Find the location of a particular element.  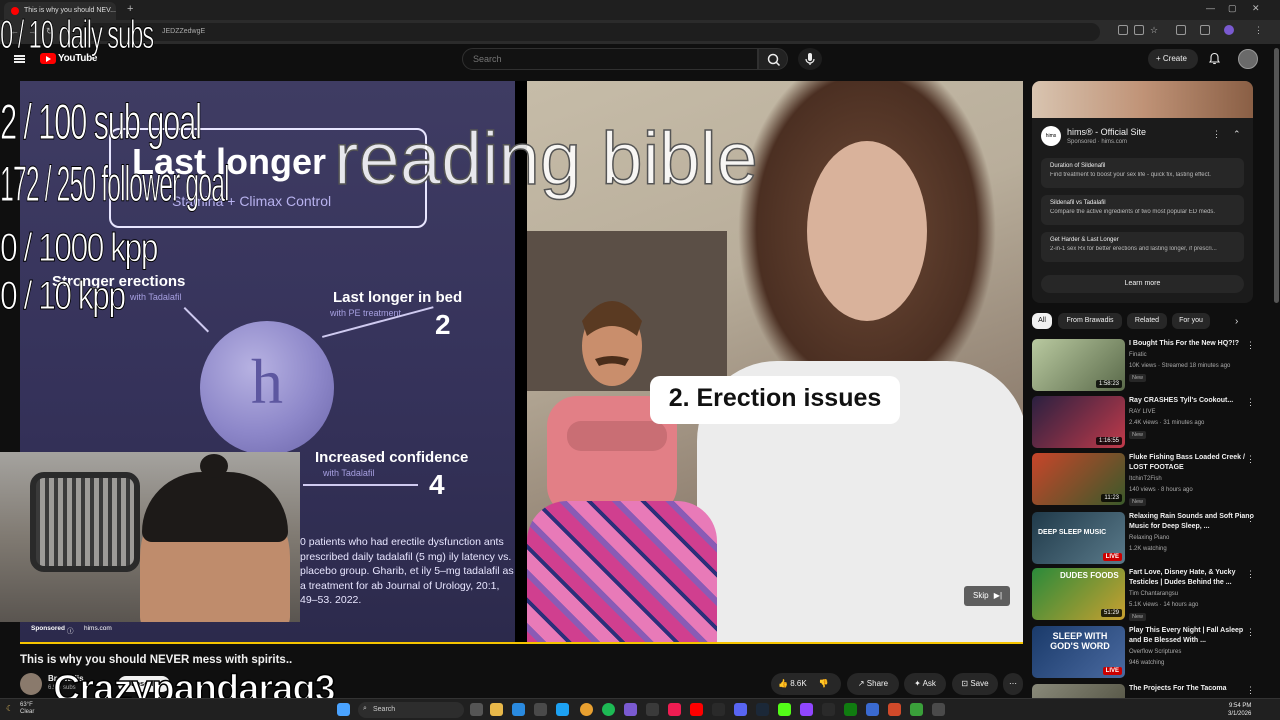

extension-icon is located at coordinates (1123, 30).